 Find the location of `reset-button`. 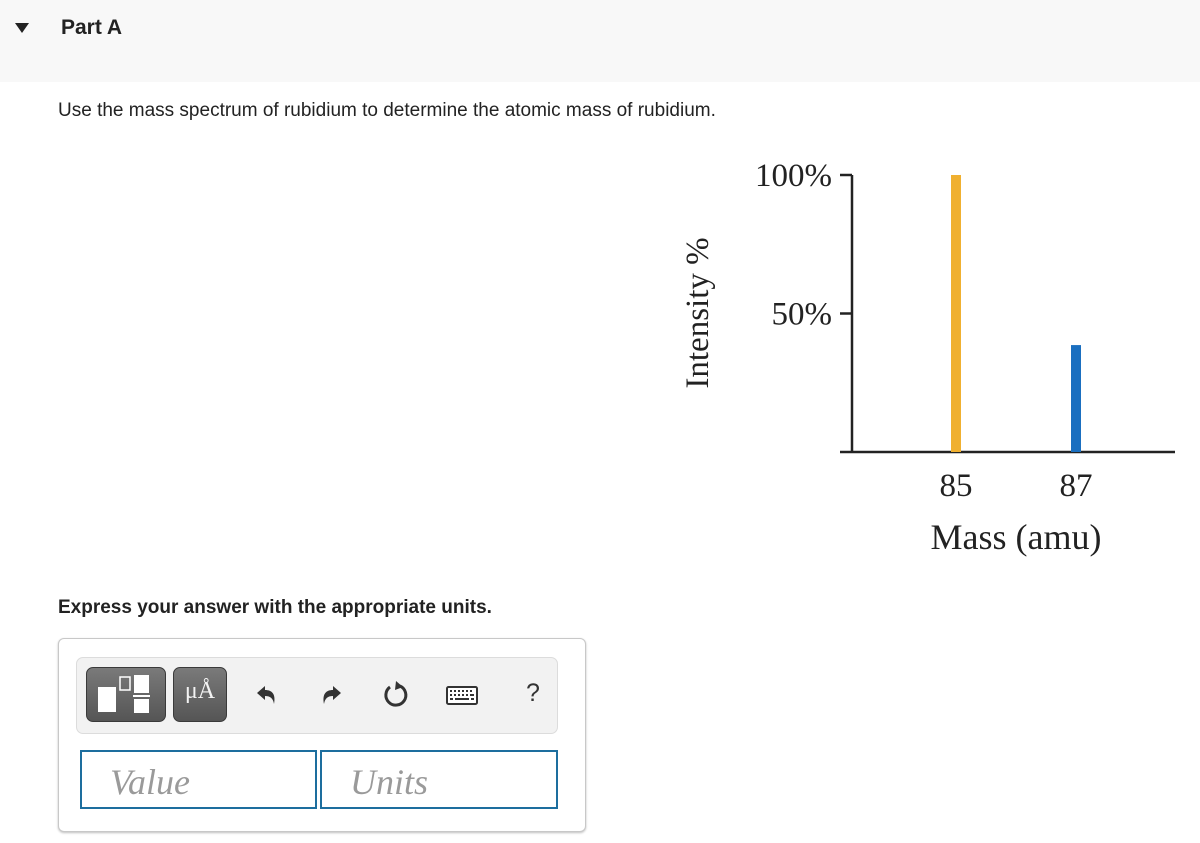

reset-button is located at coordinates (396, 697).